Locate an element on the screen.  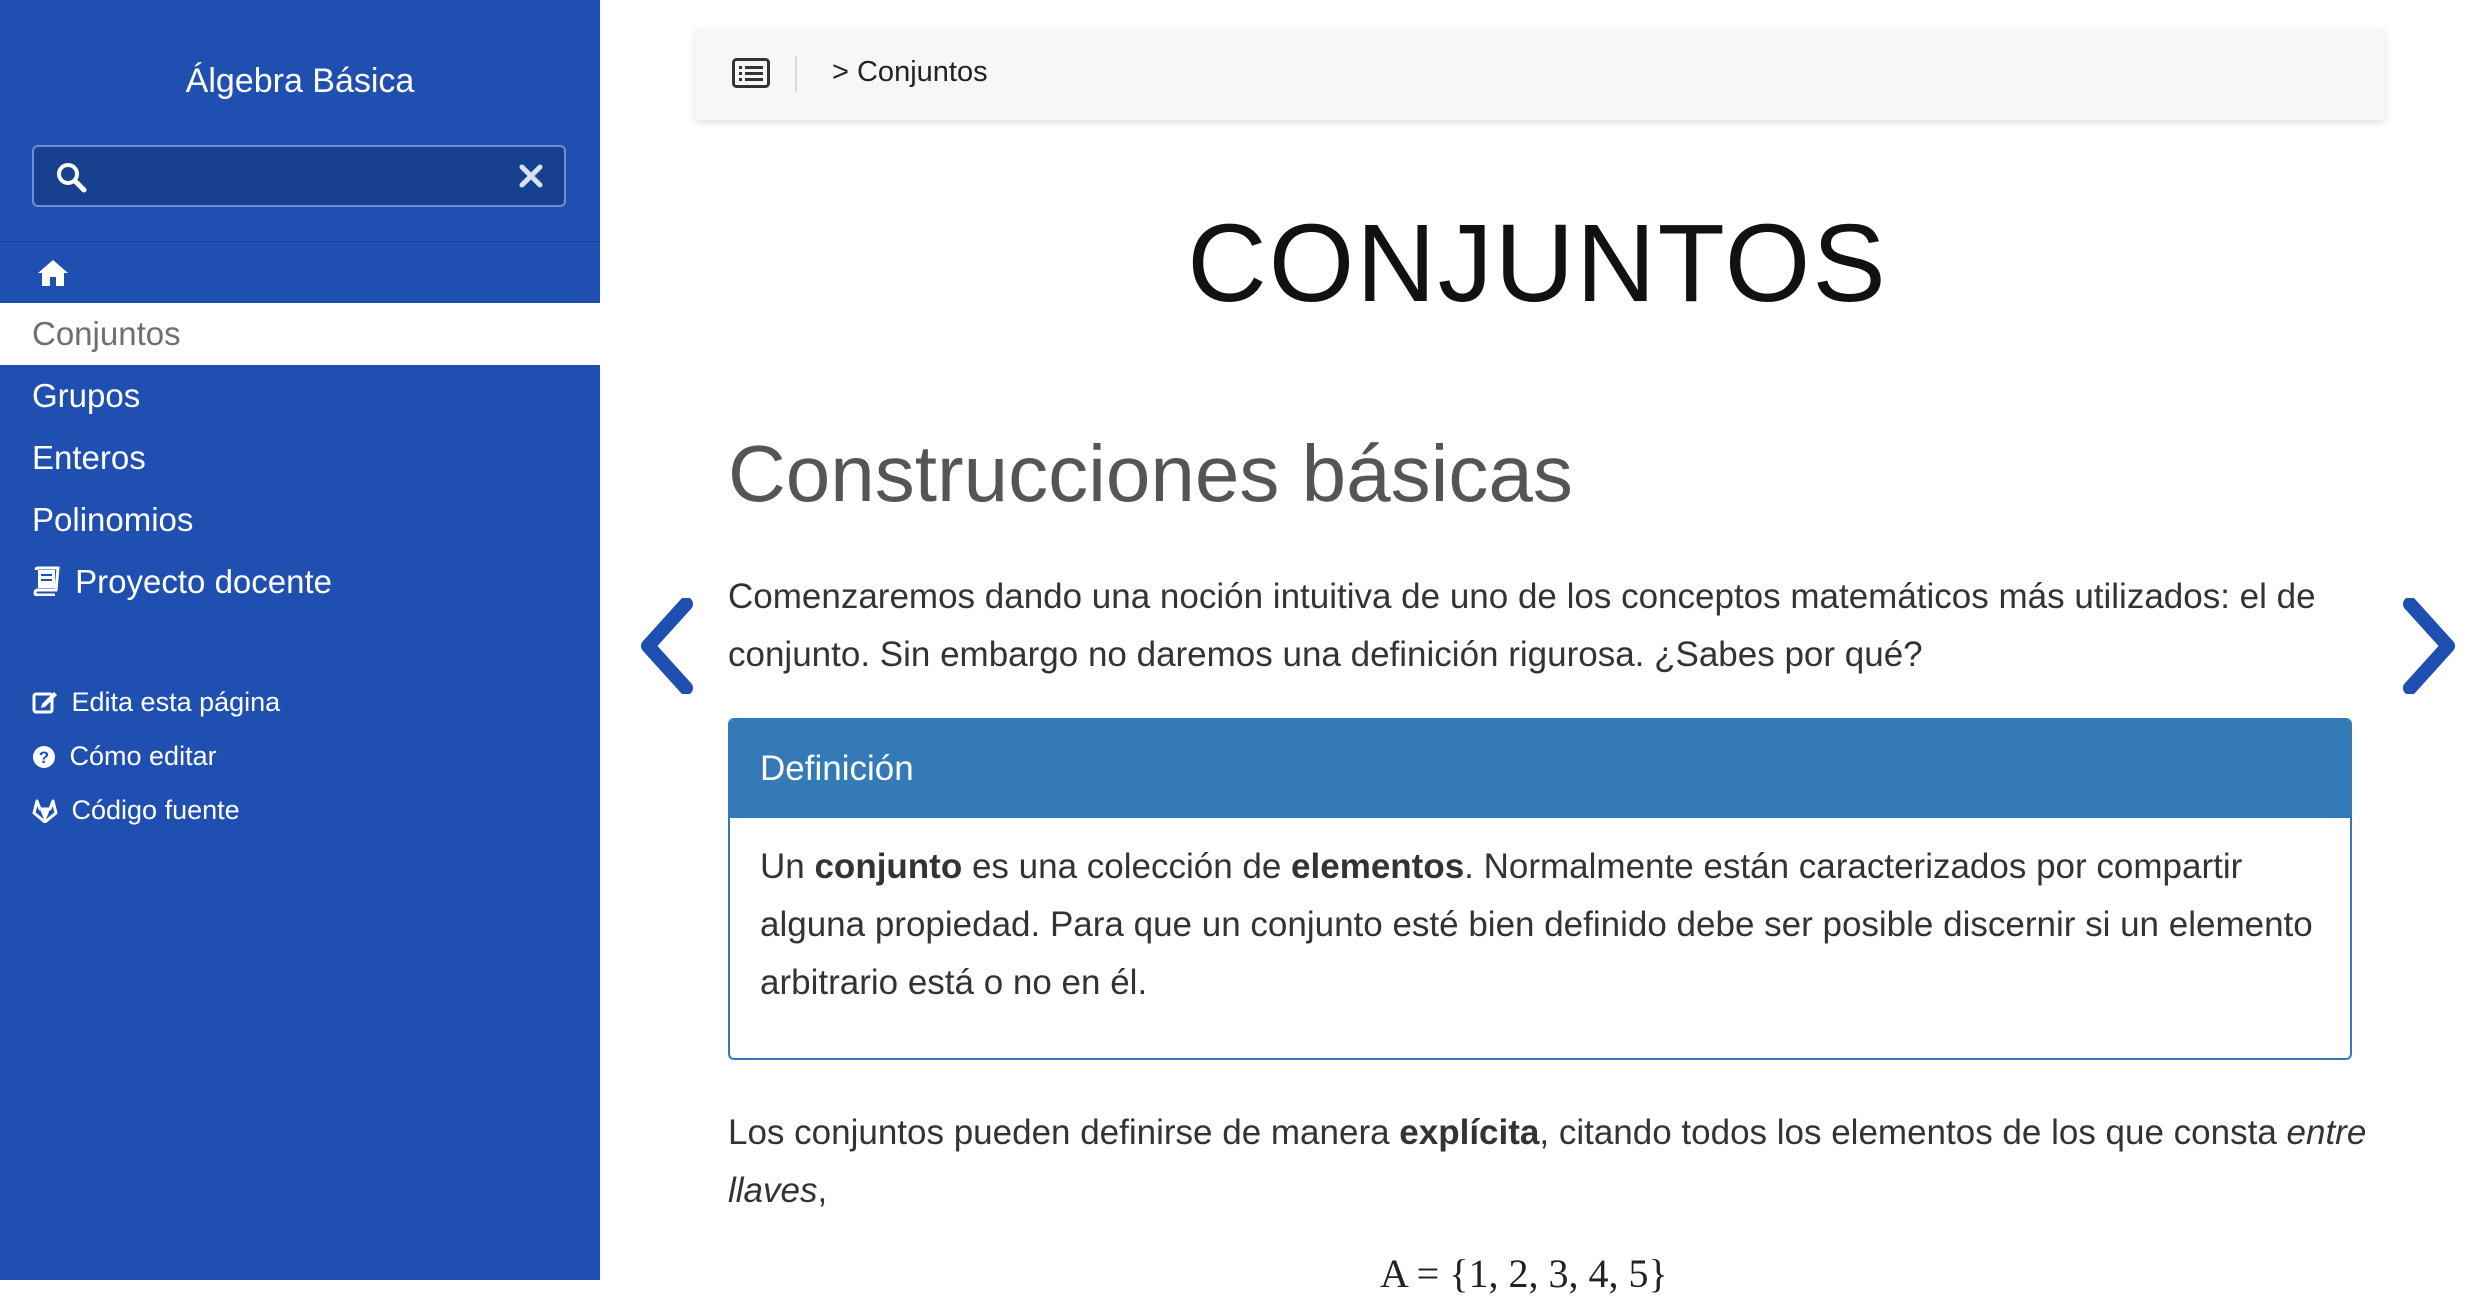
source-code-link: Código fuente is located at coordinates (136, 810).